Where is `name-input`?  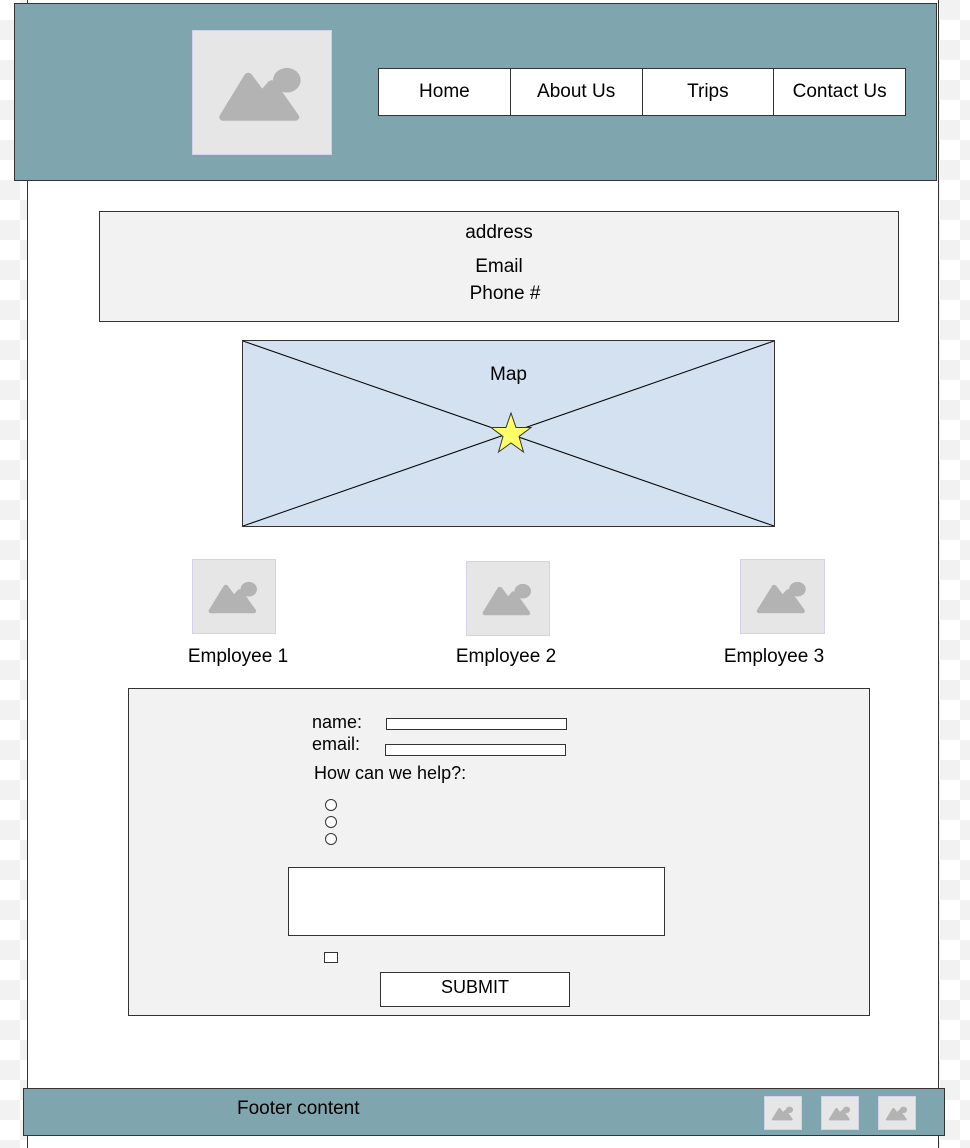
name-input is located at coordinates (476, 724).